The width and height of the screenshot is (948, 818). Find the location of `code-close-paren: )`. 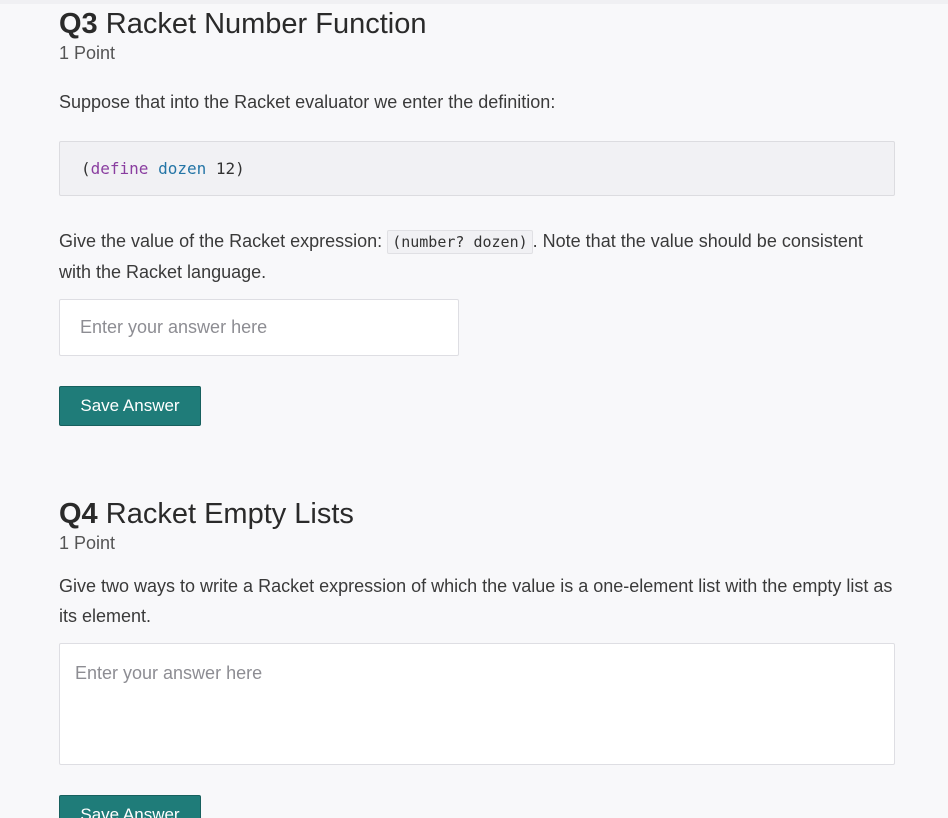

code-close-paren: ) is located at coordinates (240, 168).